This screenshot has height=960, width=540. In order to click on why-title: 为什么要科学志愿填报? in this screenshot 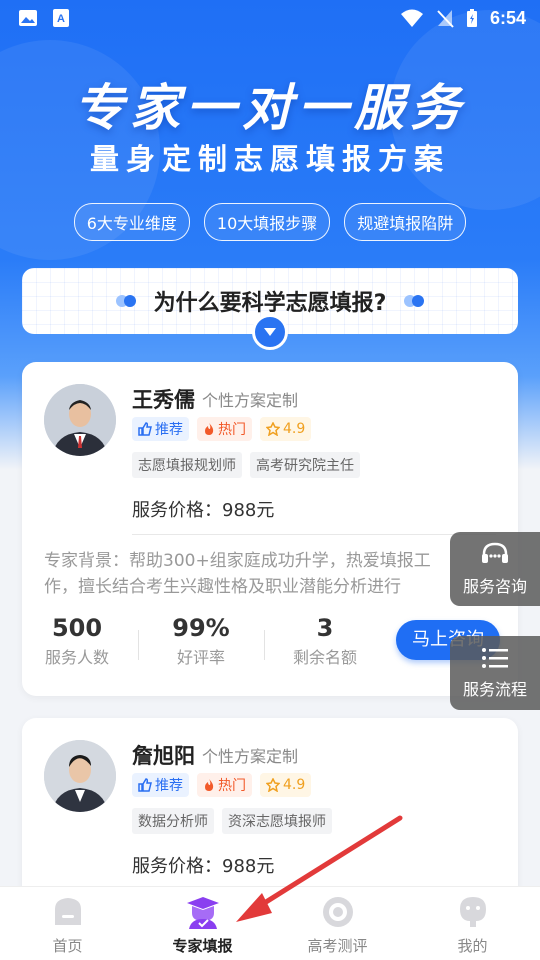, I will do `click(270, 303)`.